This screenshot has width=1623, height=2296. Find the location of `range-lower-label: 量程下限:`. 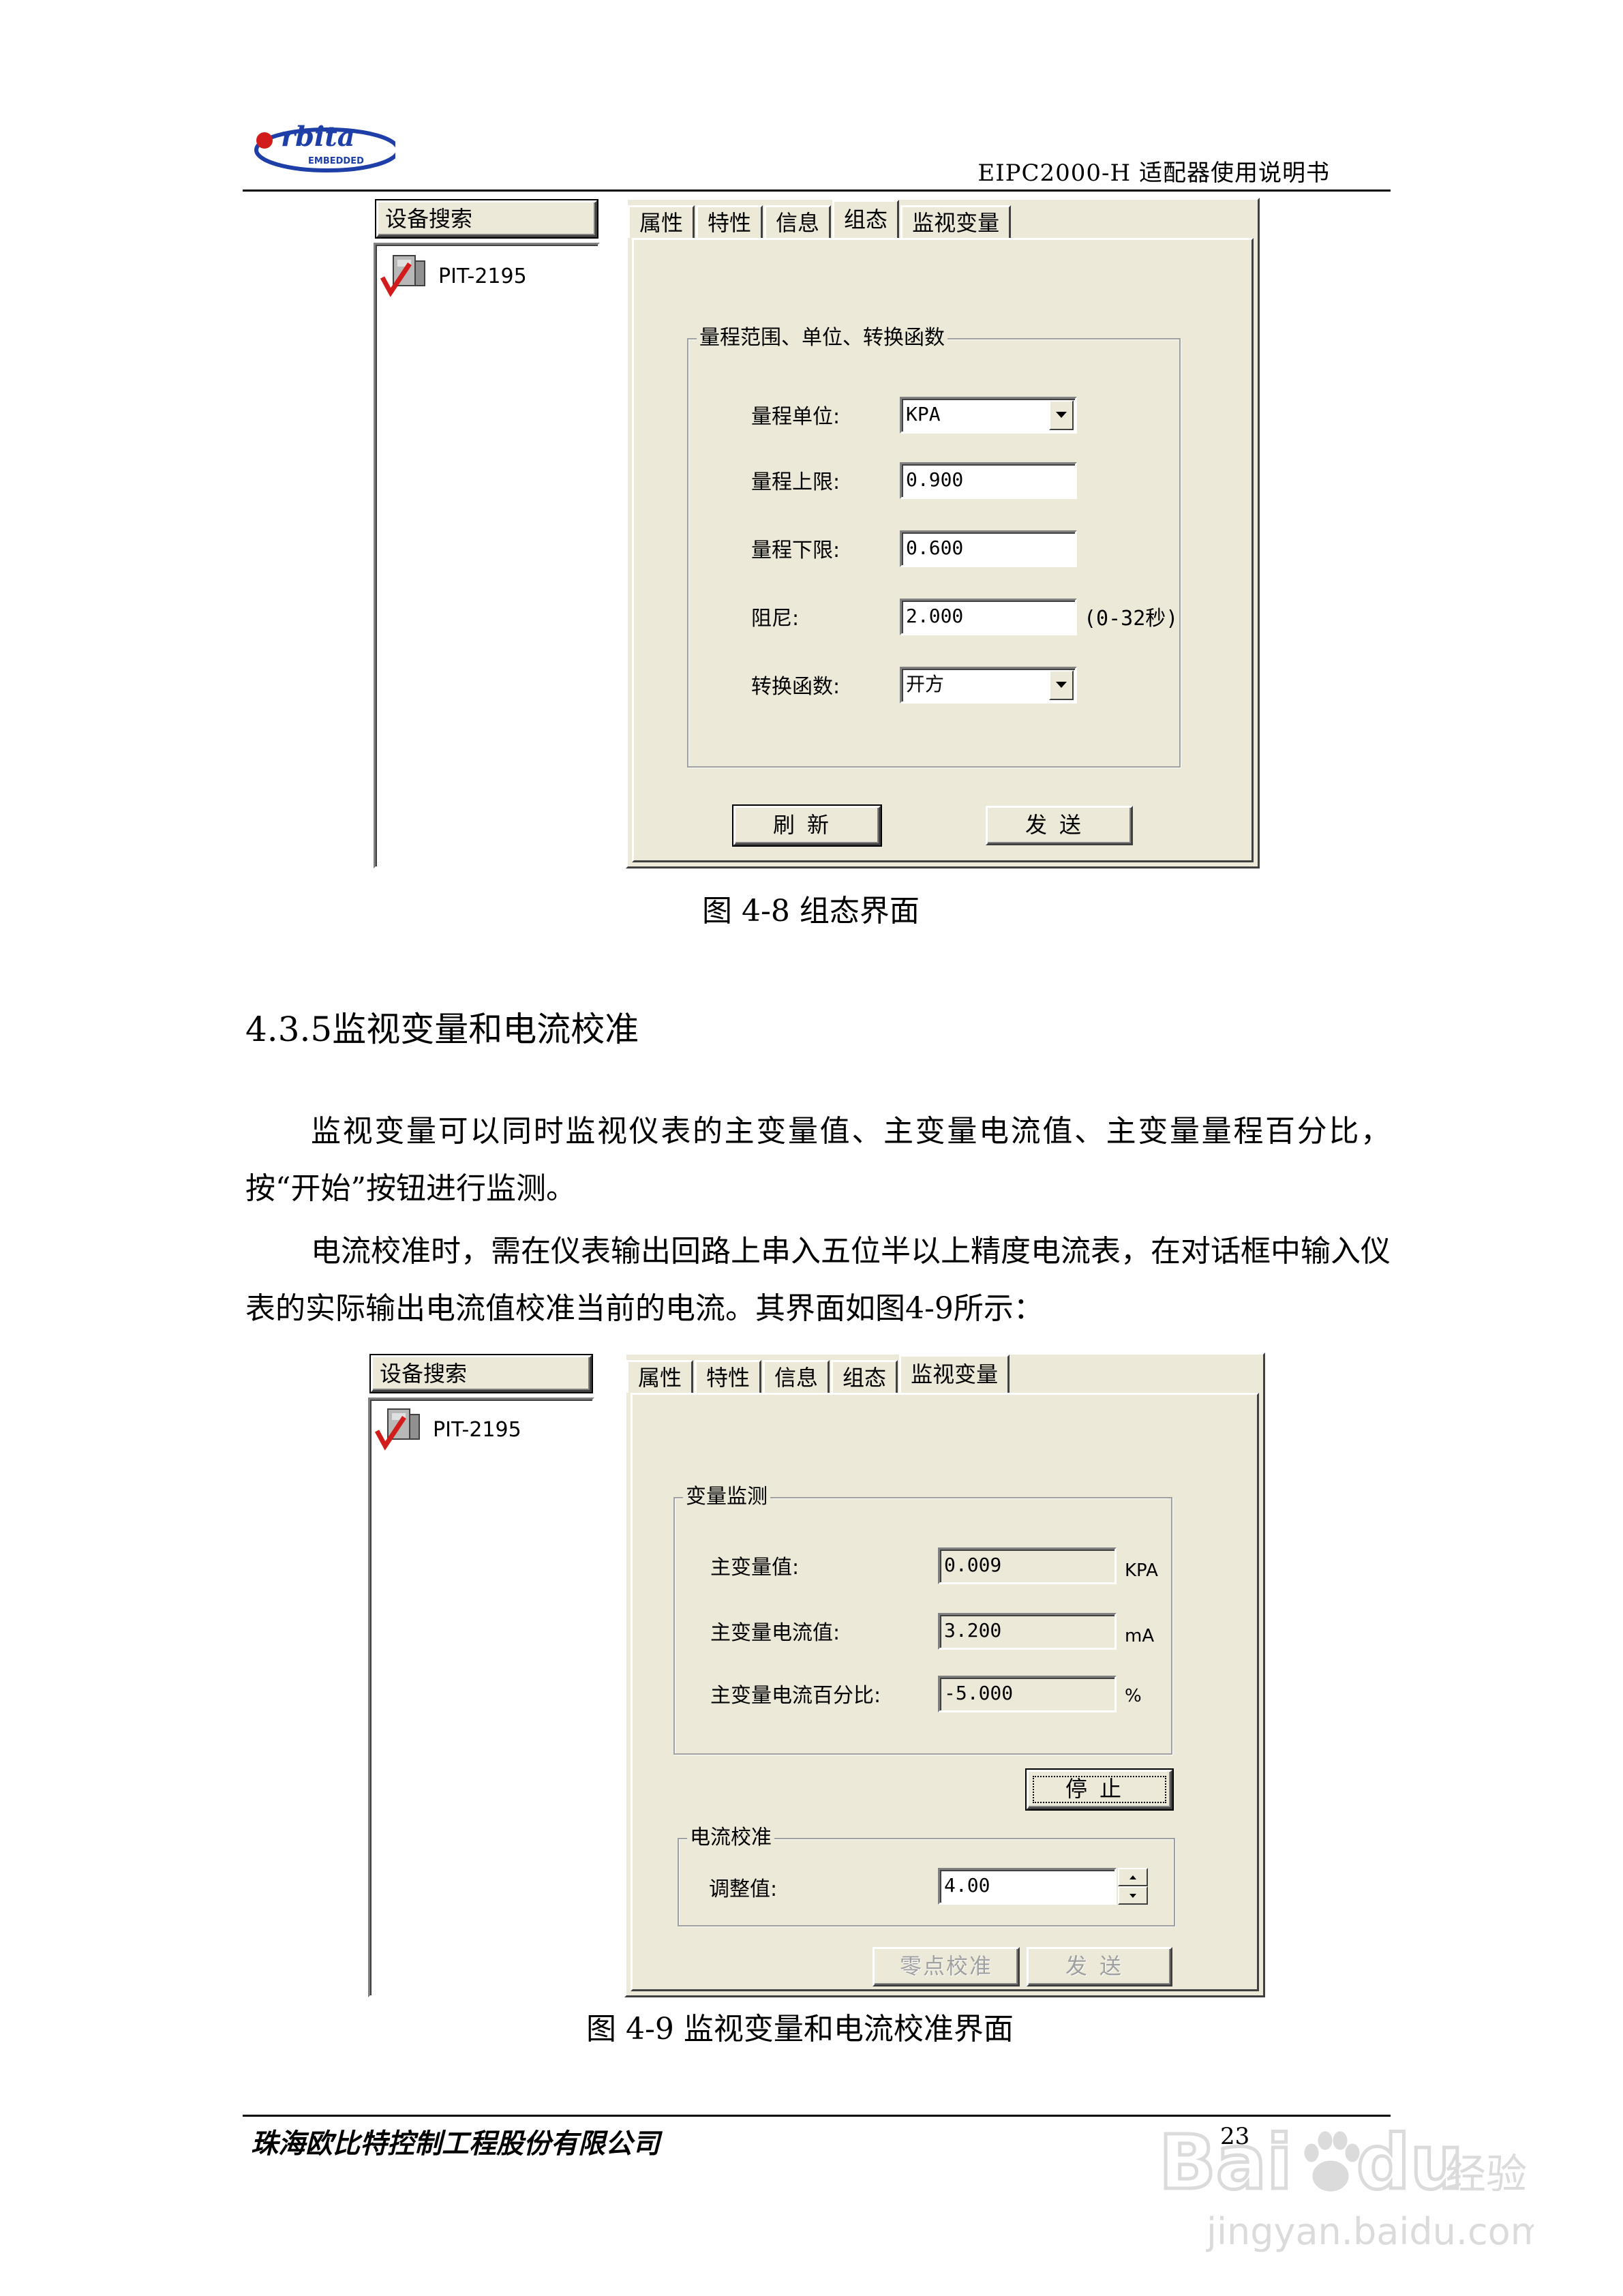

range-lower-label: 量程下限: is located at coordinates (795, 550).